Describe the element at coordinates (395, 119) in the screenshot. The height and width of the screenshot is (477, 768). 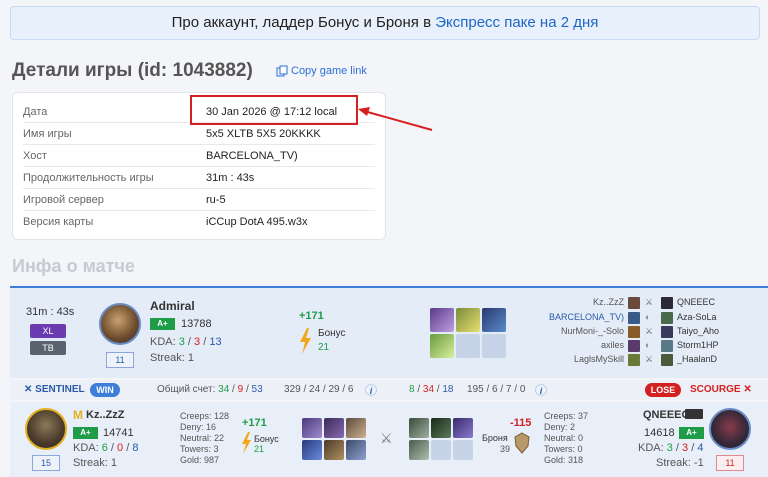
I see `annotation-arrow-icon` at that location.